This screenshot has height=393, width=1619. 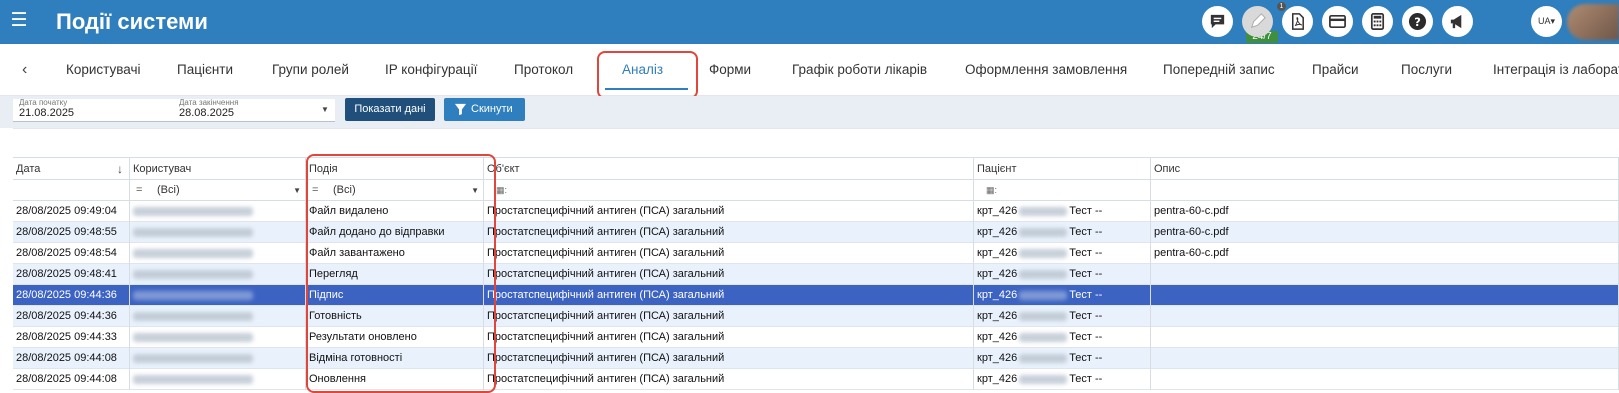 I want to click on date-dropdown-icon: ▼, so click(x=325, y=109).